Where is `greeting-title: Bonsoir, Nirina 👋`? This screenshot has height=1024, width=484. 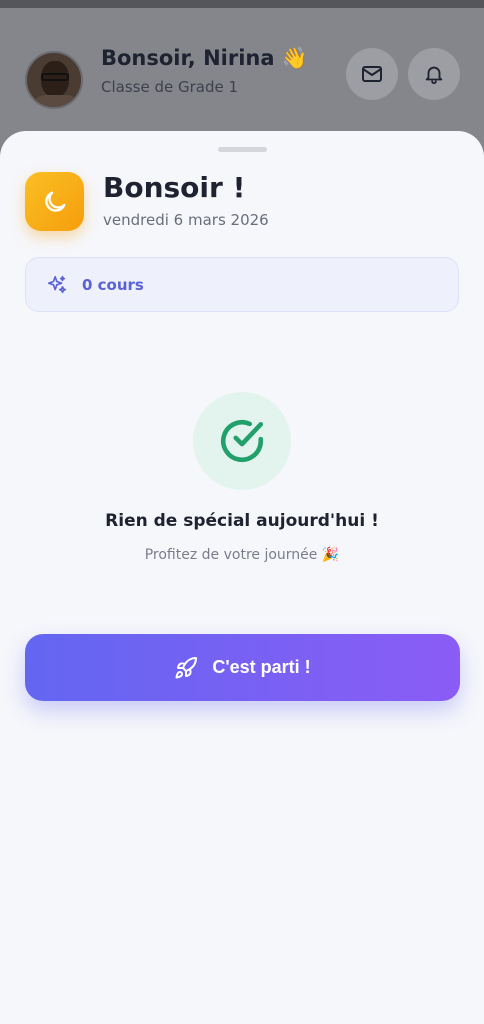 greeting-title: Bonsoir, Nirina 👋 is located at coordinates (204, 58).